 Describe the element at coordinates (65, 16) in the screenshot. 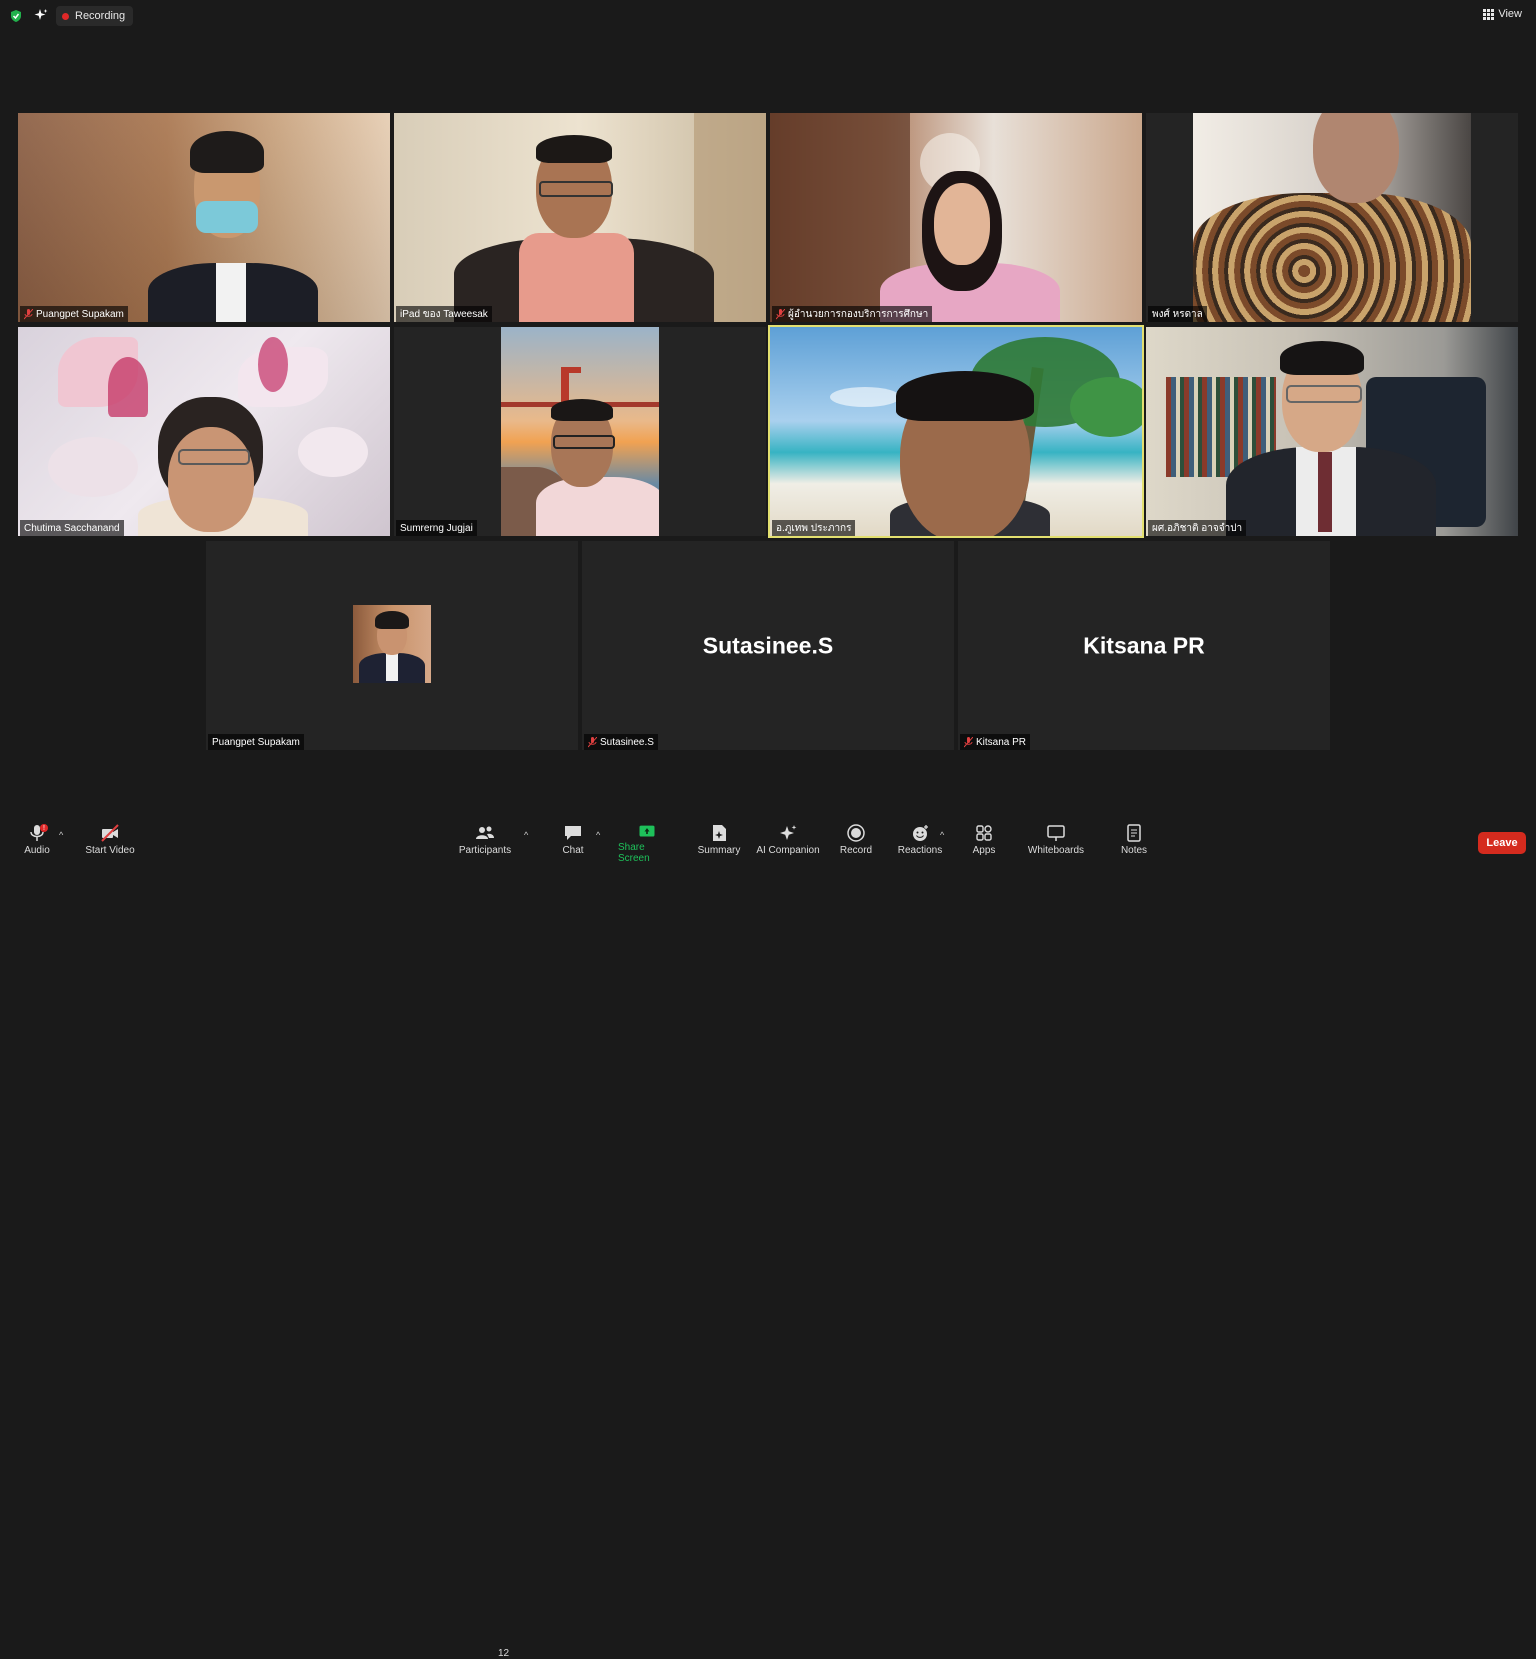

I see `recording-dot-icon` at that location.